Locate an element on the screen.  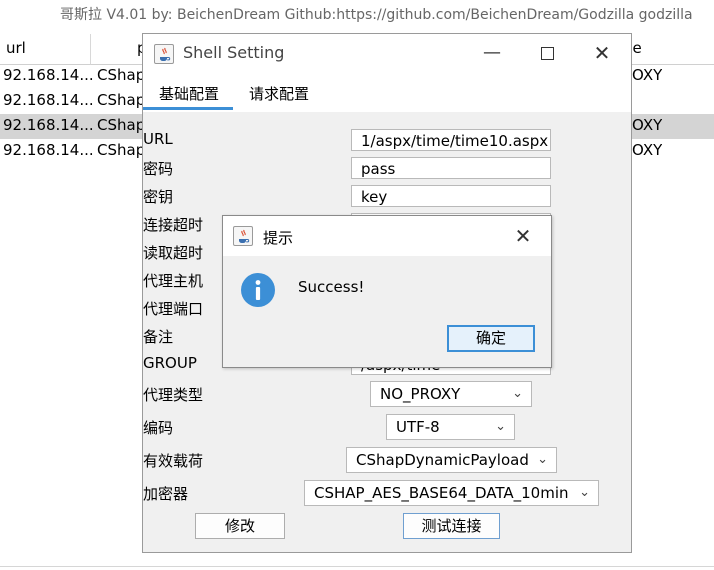
label-payload: 有效载荷 is located at coordinates (173, 461).